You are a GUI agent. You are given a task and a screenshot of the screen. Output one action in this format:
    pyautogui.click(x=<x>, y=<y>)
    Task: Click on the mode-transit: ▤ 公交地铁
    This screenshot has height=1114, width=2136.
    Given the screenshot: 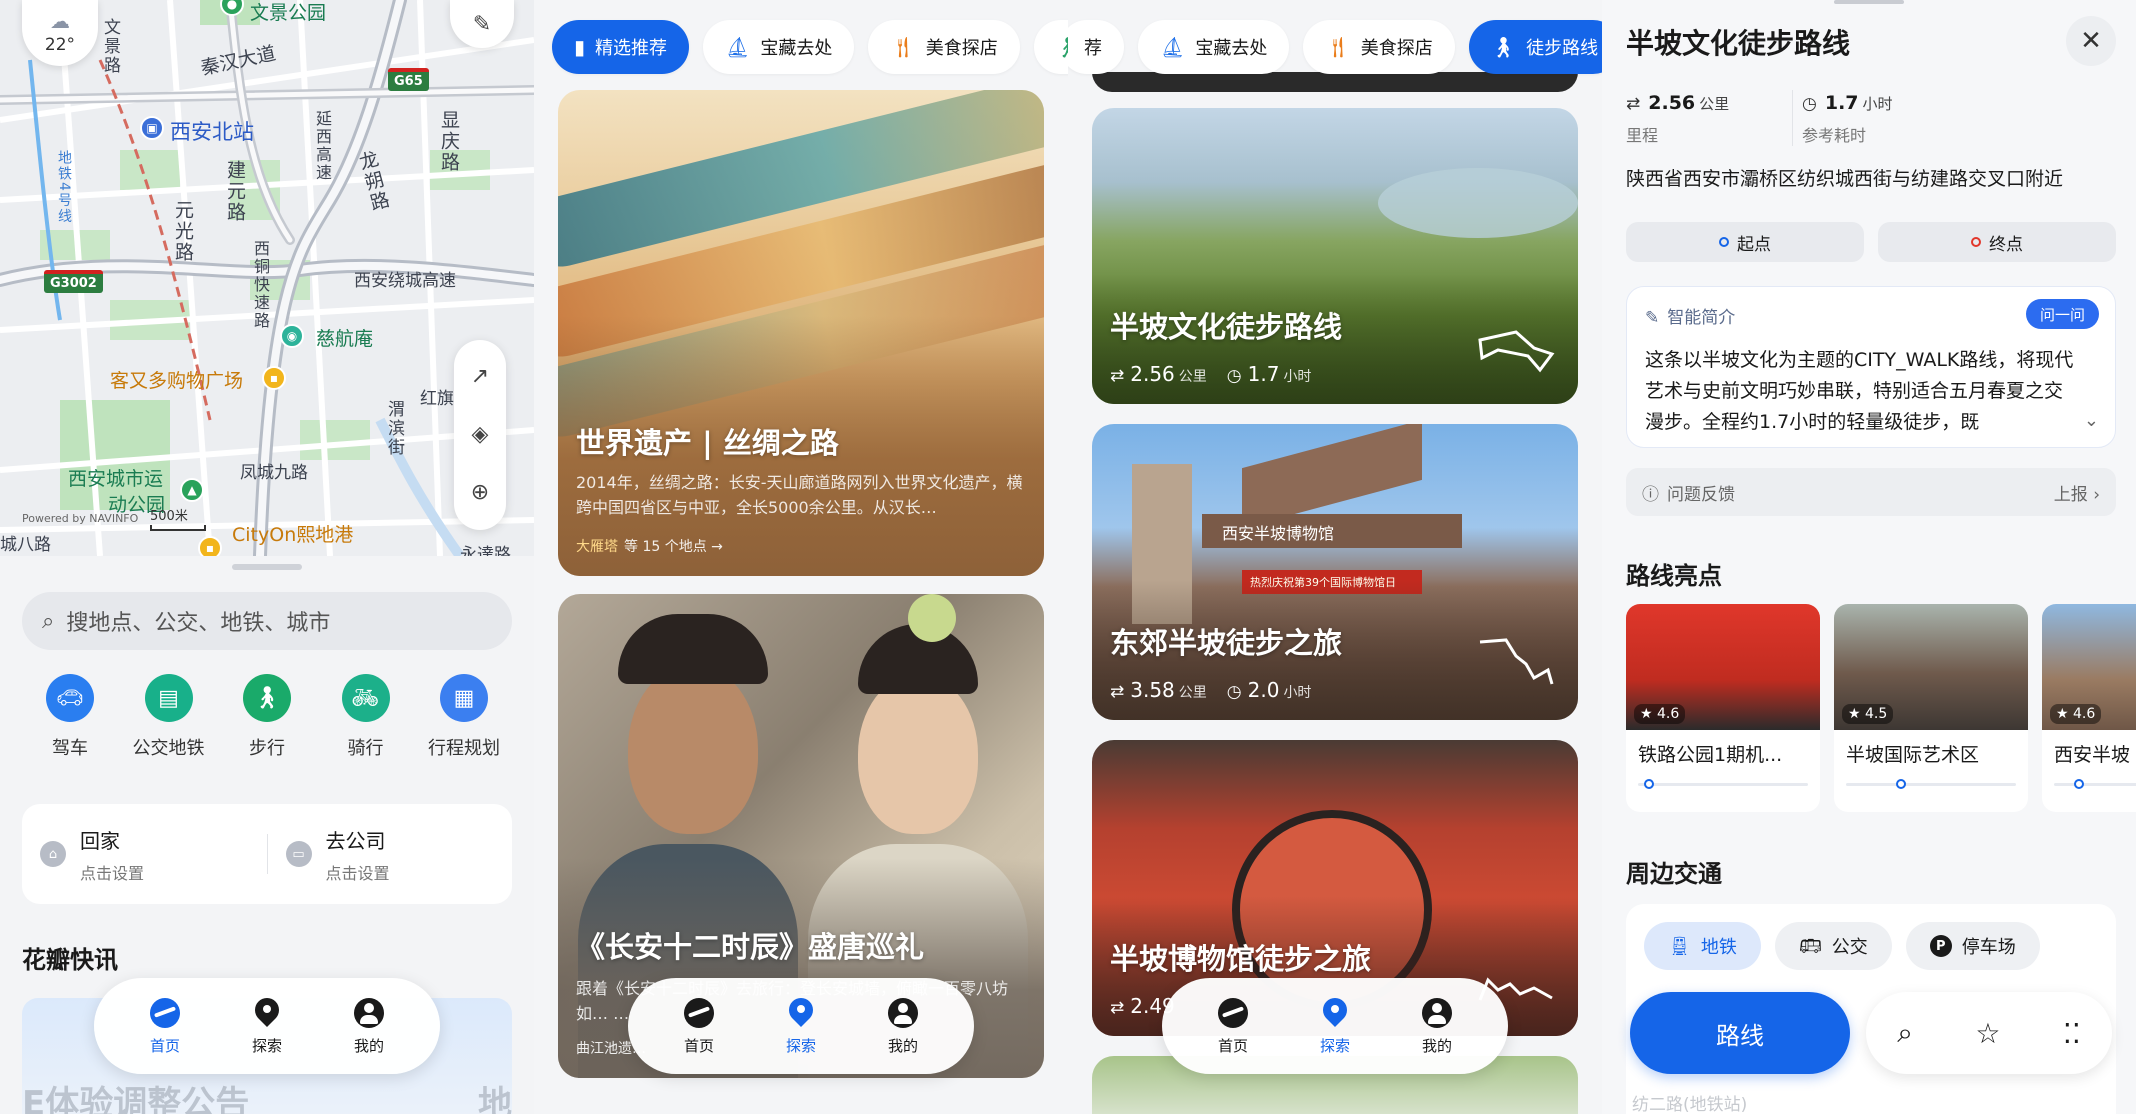 What is the action you would take?
    pyautogui.click(x=169, y=717)
    